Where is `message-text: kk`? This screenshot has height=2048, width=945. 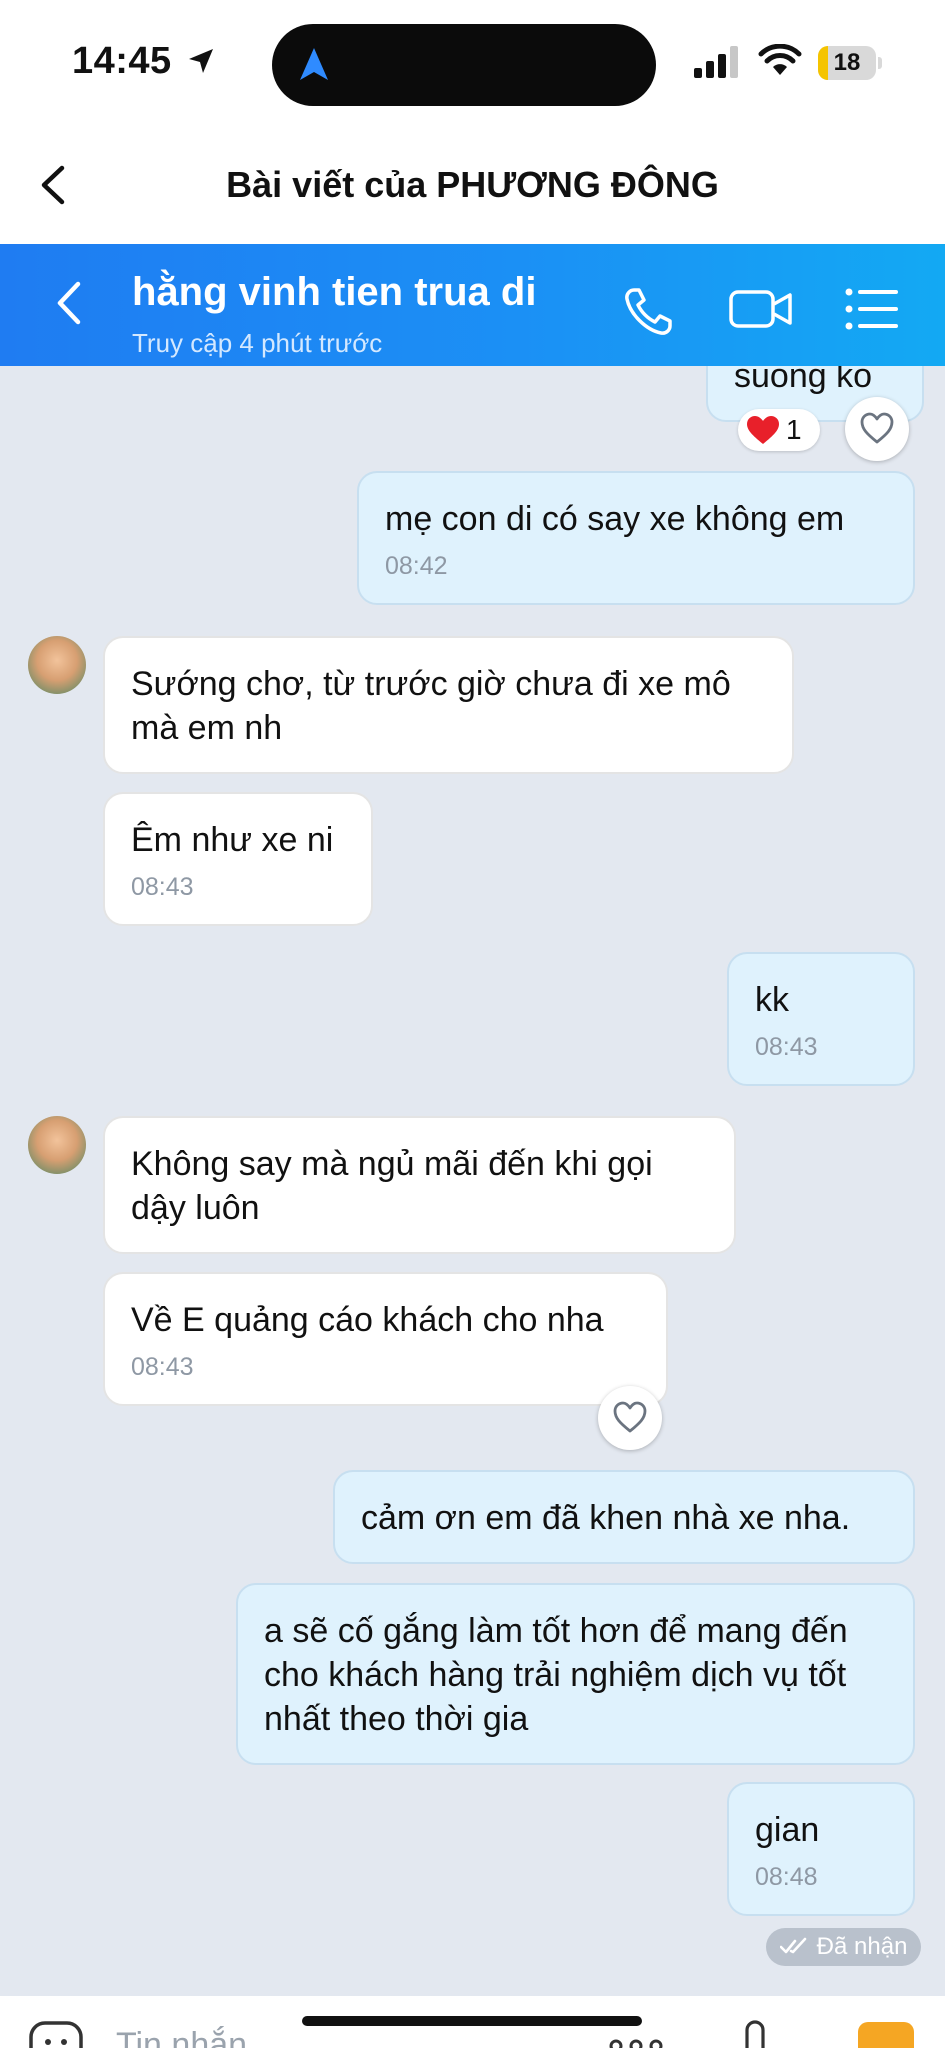
message-text: kk is located at coordinates (772, 1000).